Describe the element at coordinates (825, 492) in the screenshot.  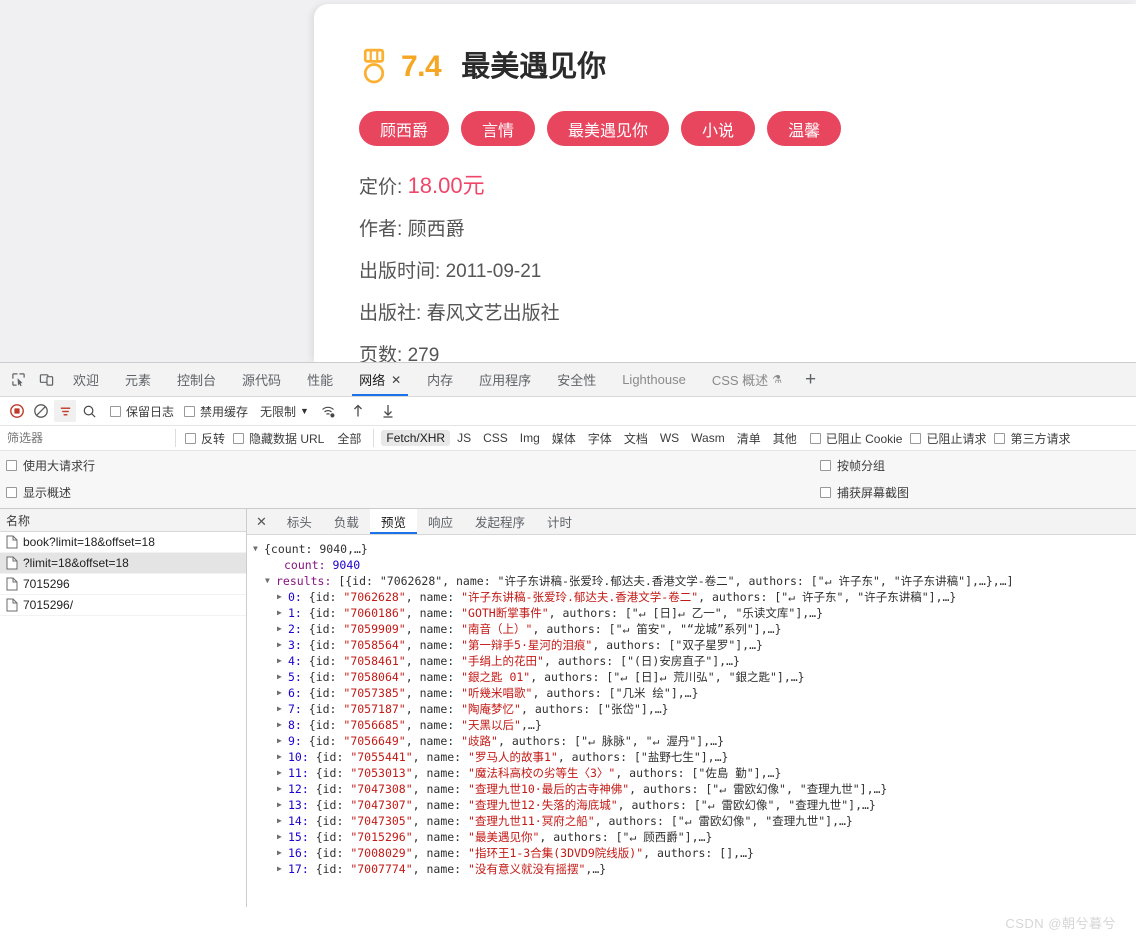
I see `capture-screenshots-box` at that location.